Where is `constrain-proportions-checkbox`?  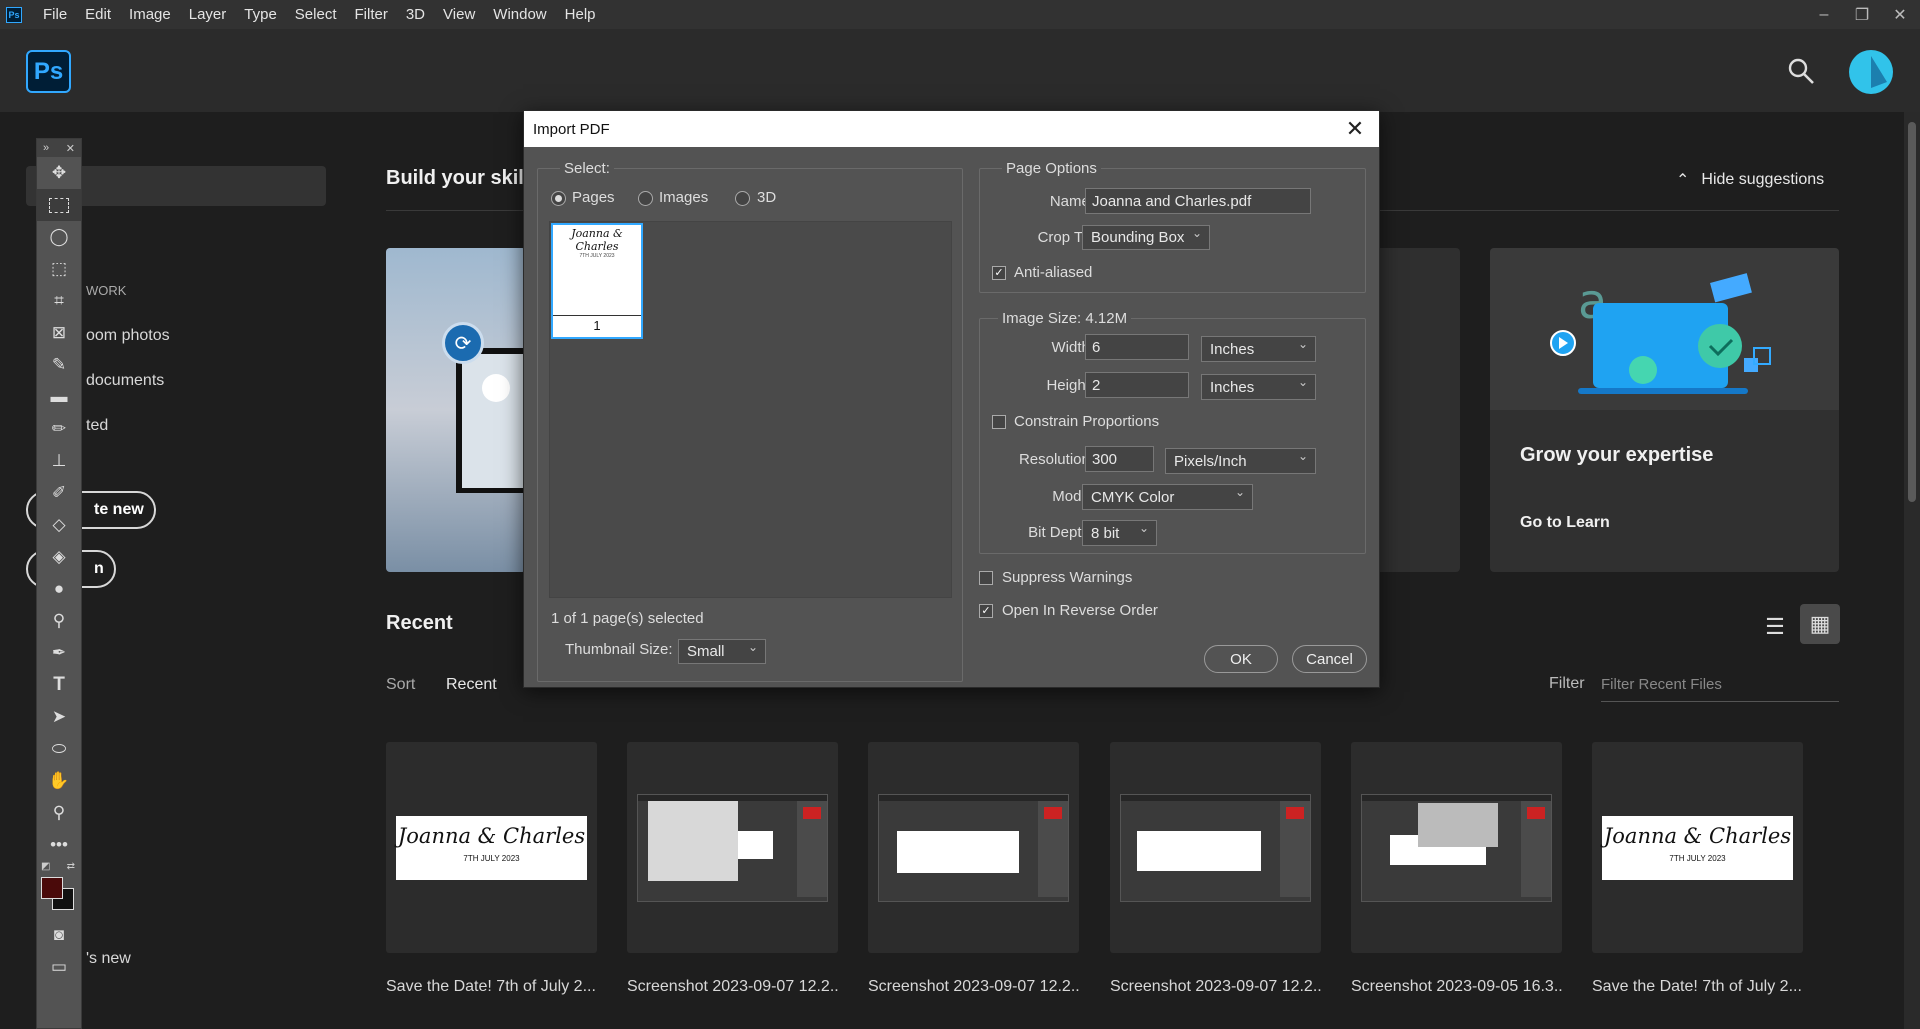 constrain-proportions-checkbox is located at coordinates (999, 422).